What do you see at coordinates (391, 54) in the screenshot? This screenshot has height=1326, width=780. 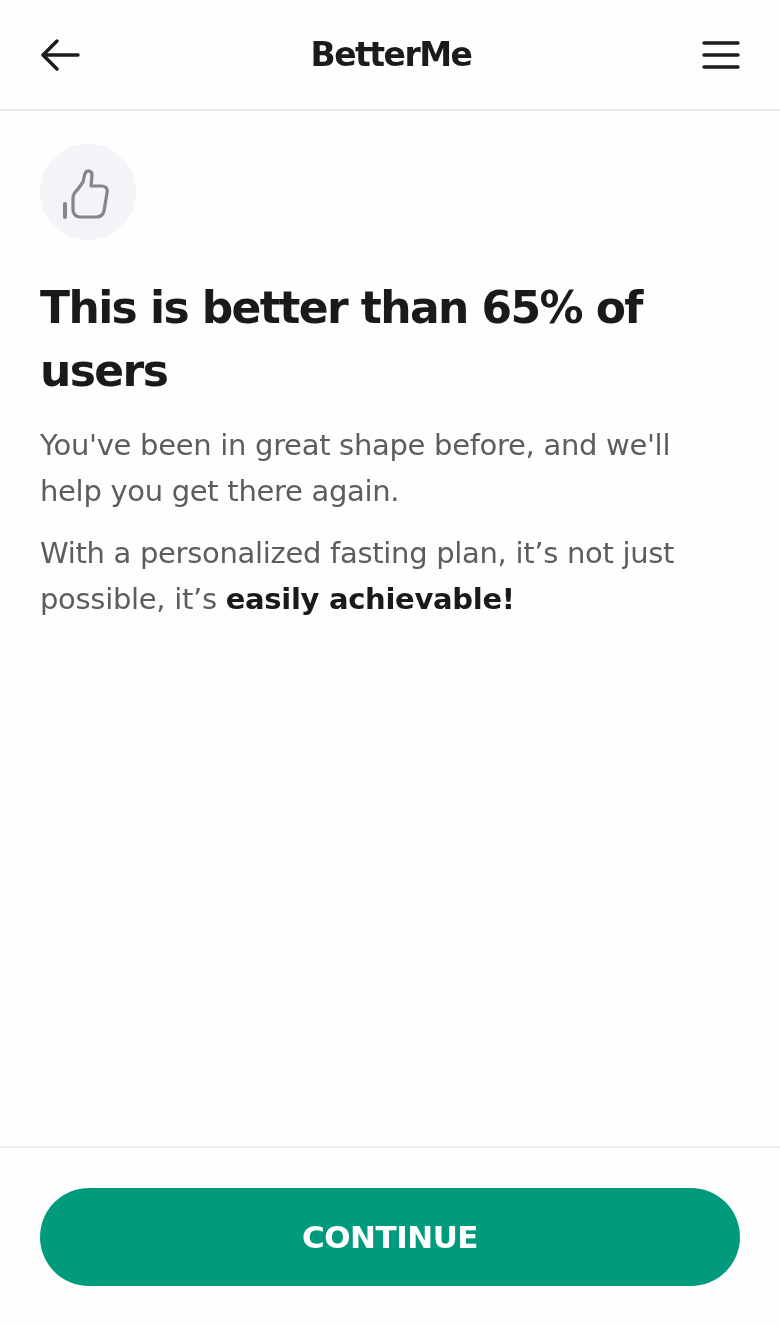 I see `logo: BetterMe` at bounding box center [391, 54].